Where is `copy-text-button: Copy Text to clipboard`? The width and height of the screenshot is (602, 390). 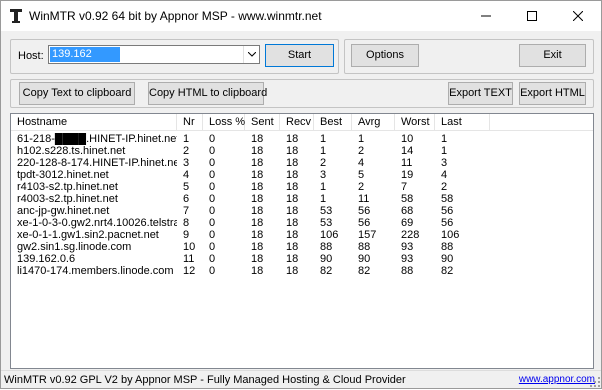 copy-text-button: Copy Text to clipboard is located at coordinates (77, 93).